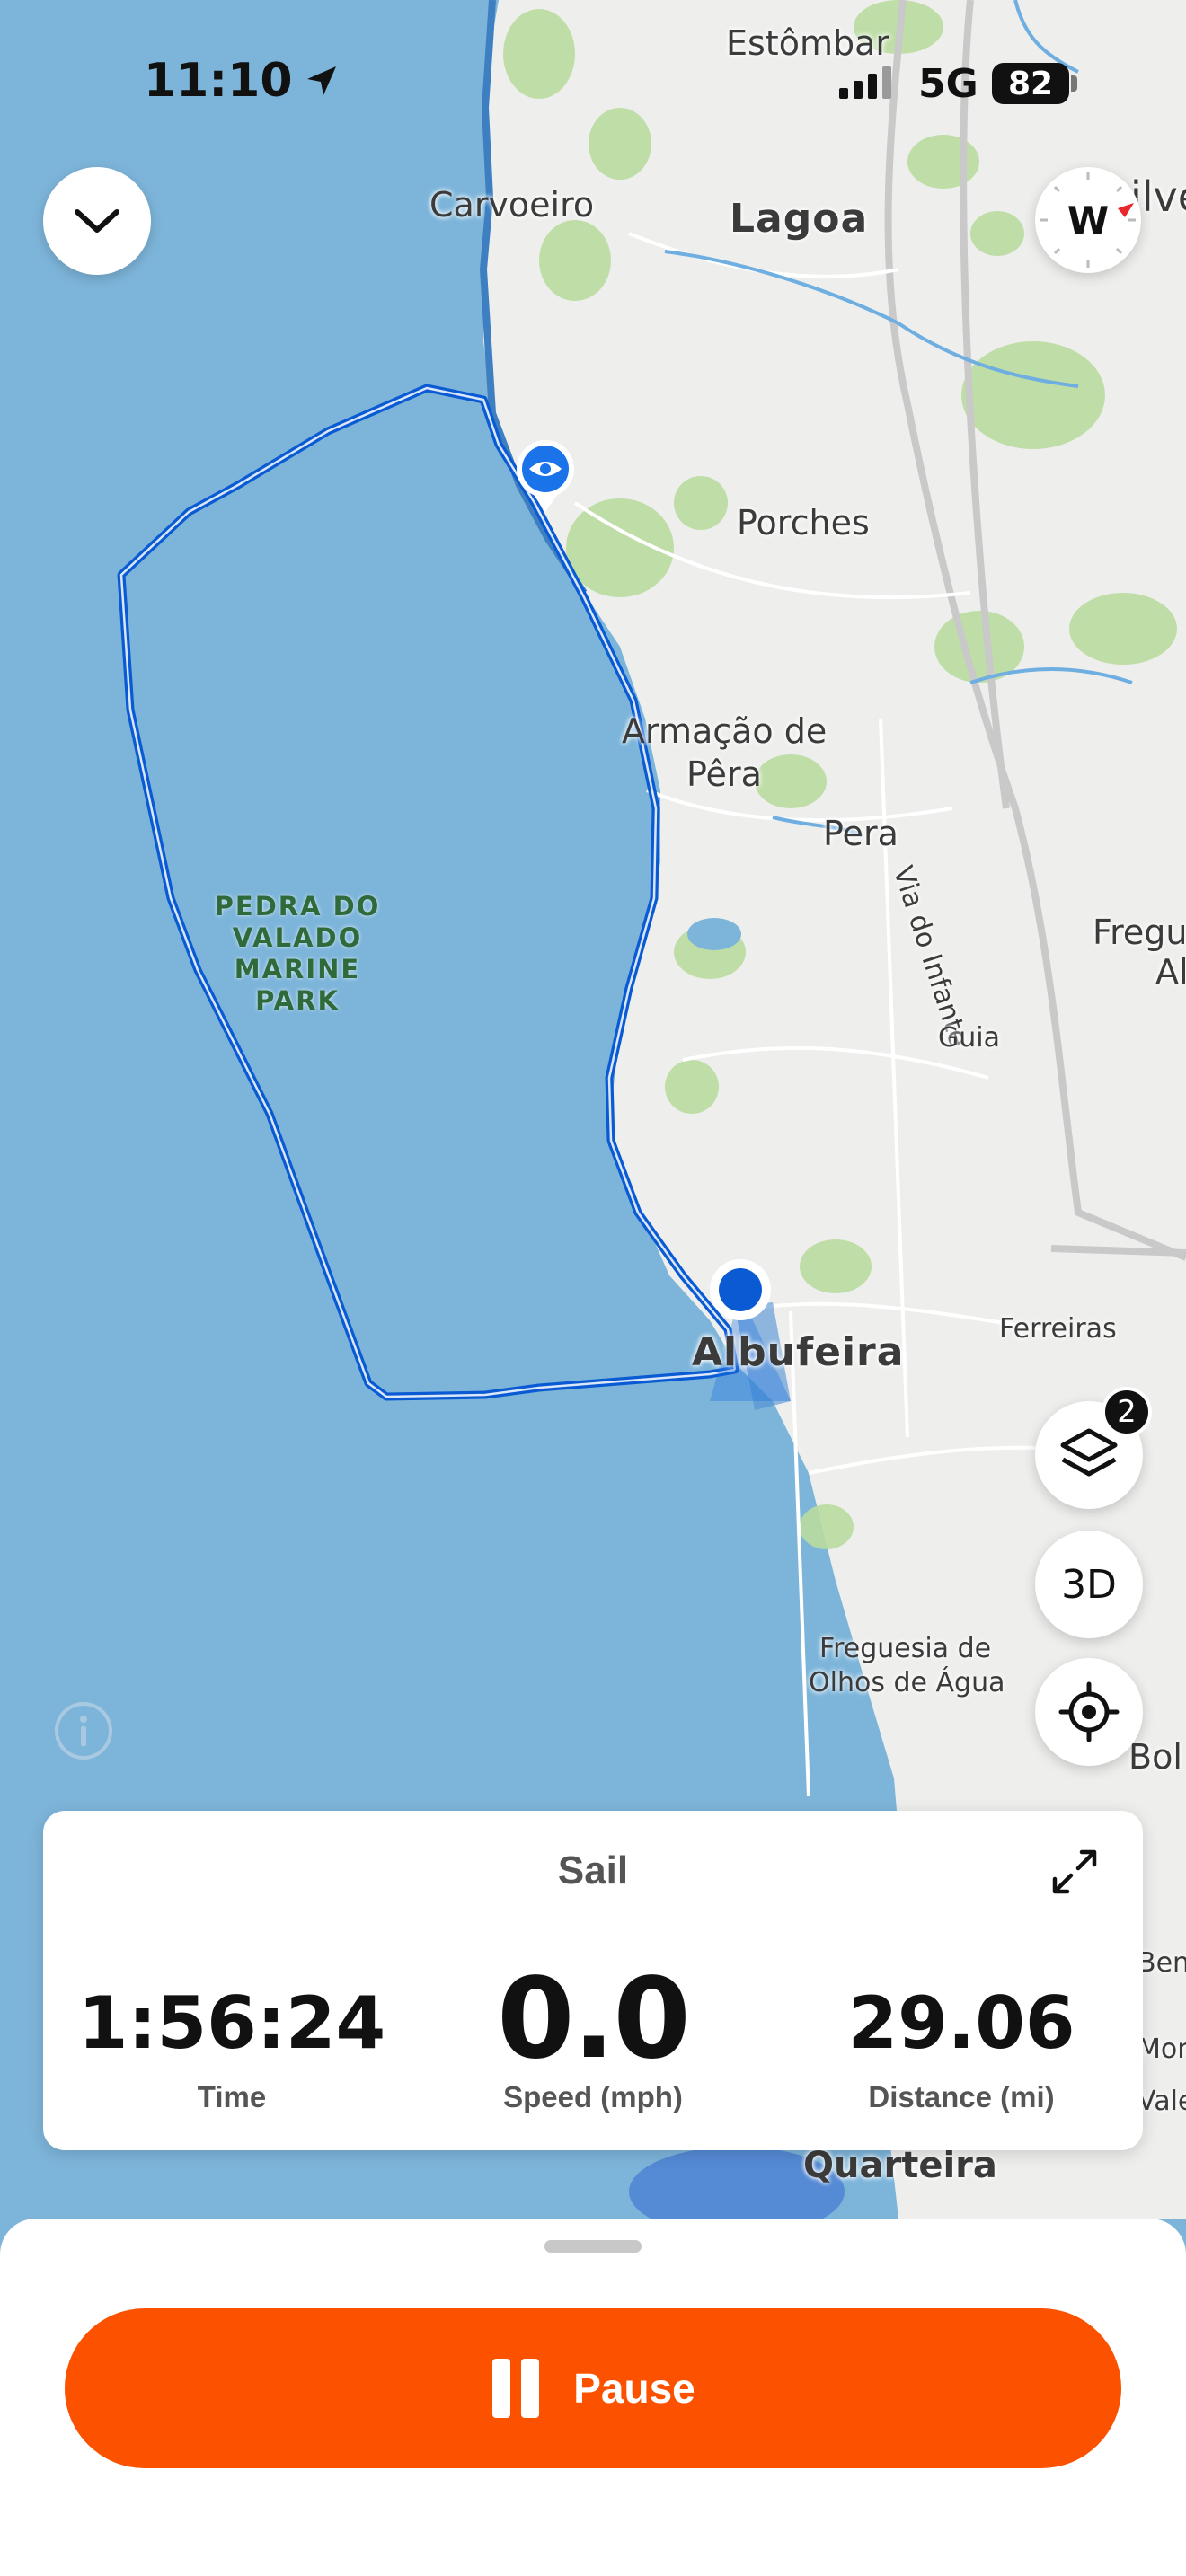 The height and width of the screenshot is (2576, 1186). I want to click on map-label-quarteira: Quarteira, so click(900, 2165).